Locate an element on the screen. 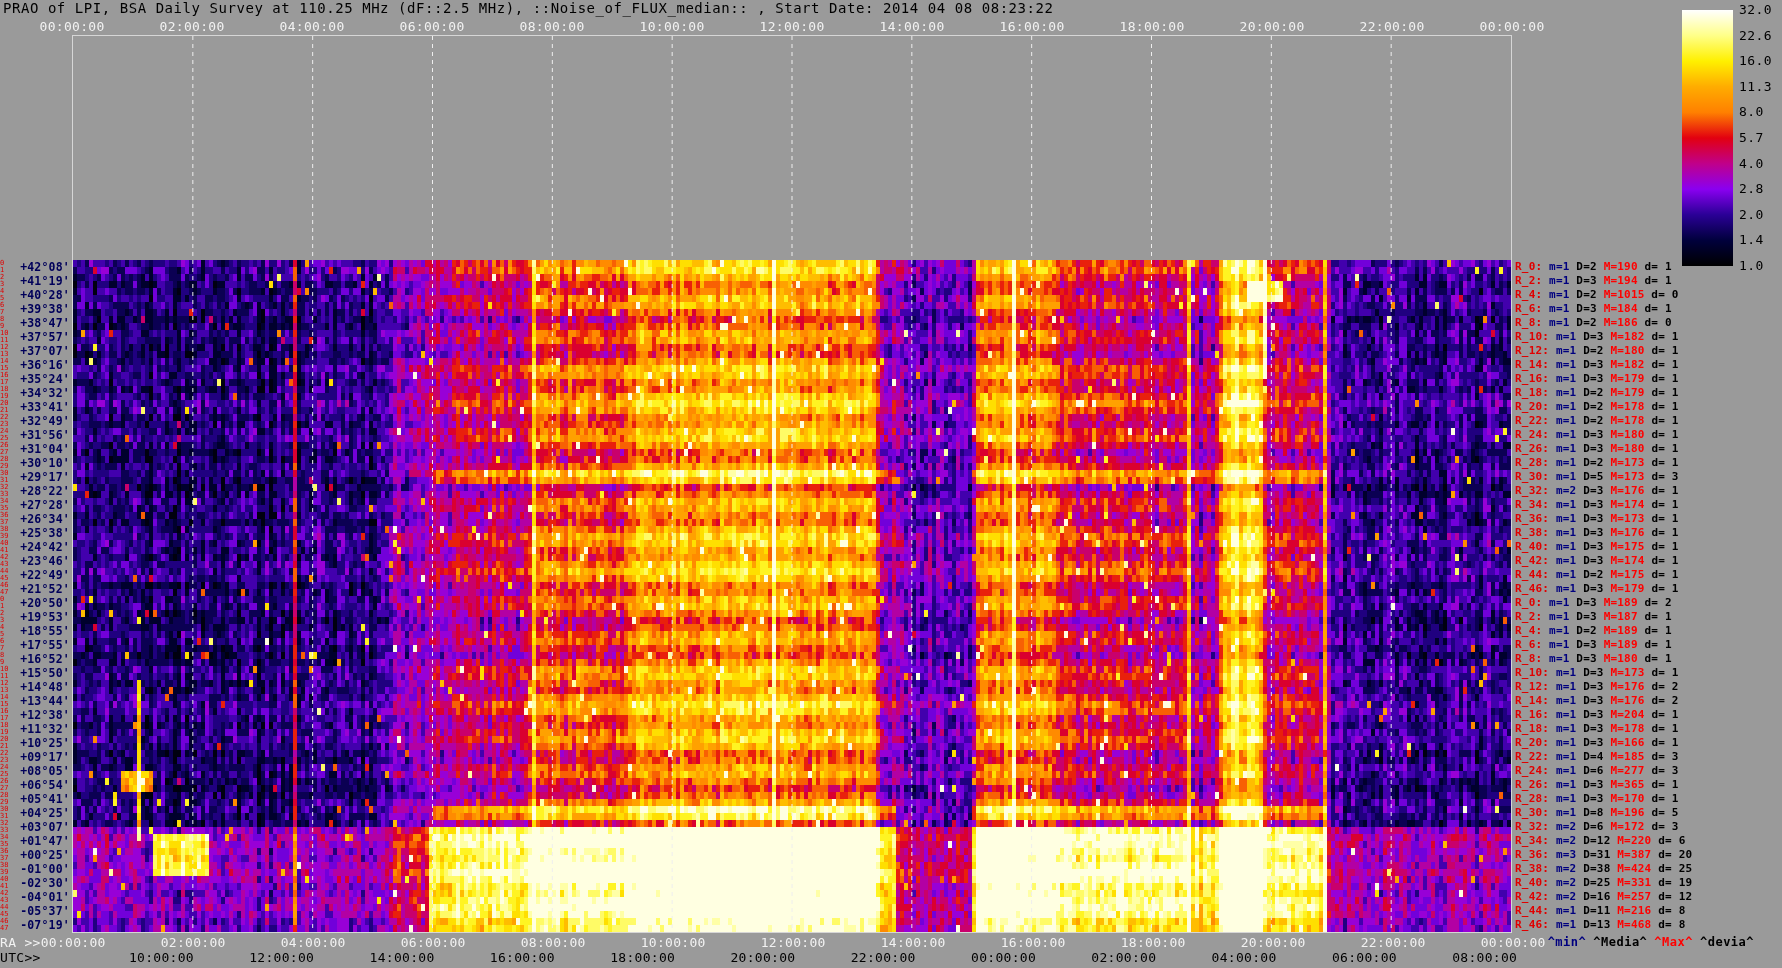  max-value: M=190 is located at coordinates (1620, 267).